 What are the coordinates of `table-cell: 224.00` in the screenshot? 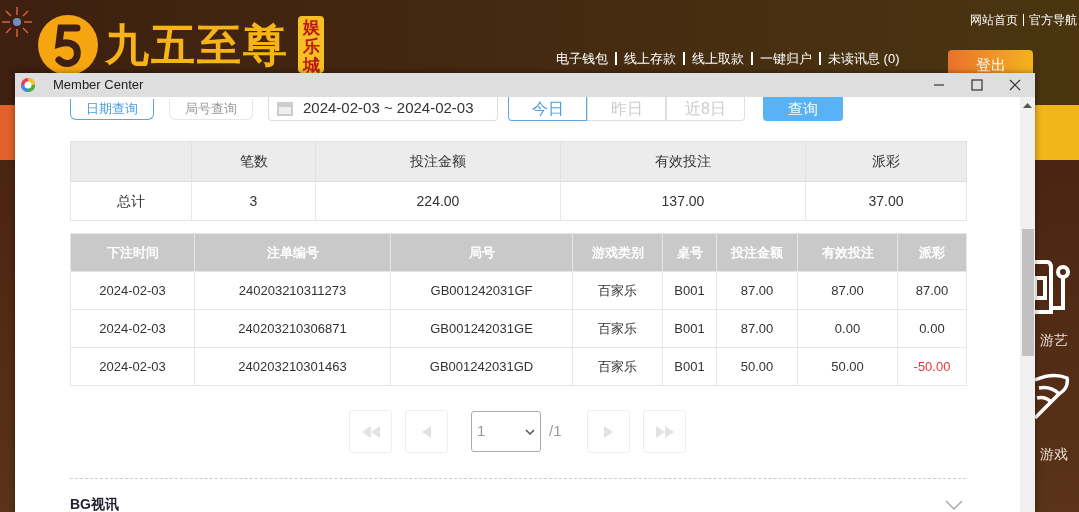 It's located at (438, 201).